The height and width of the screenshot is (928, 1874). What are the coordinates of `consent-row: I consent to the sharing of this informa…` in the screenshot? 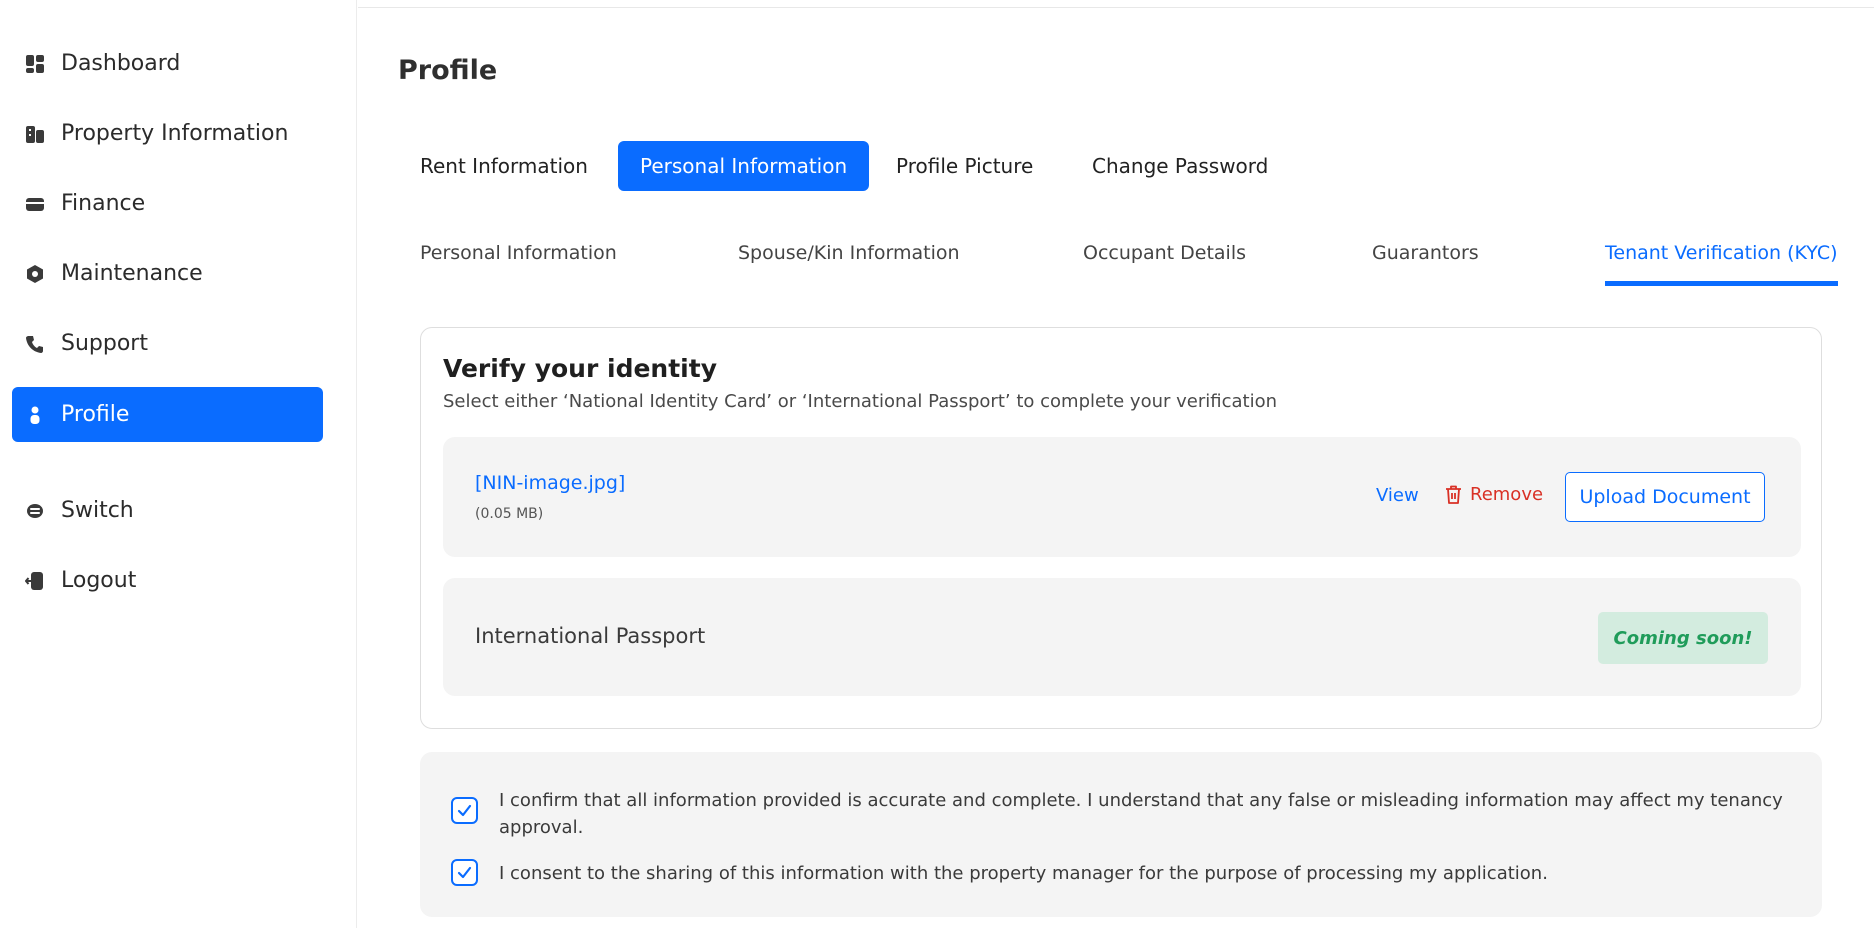 It's located at (1120, 873).